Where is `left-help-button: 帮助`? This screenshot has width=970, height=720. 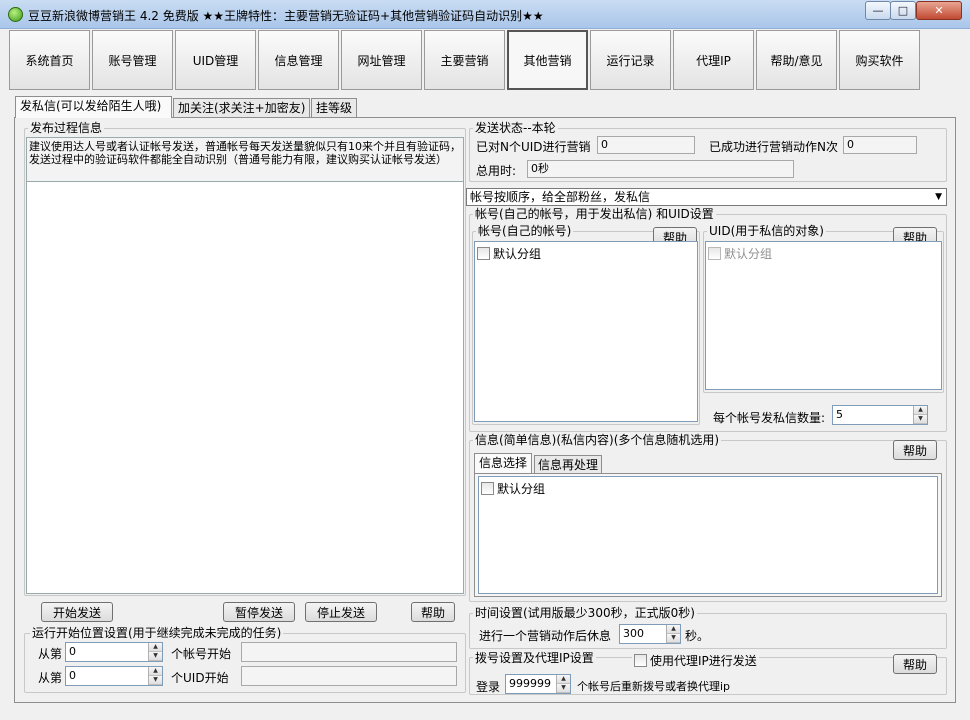
left-help-button: 帮助 is located at coordinates (433, 612).